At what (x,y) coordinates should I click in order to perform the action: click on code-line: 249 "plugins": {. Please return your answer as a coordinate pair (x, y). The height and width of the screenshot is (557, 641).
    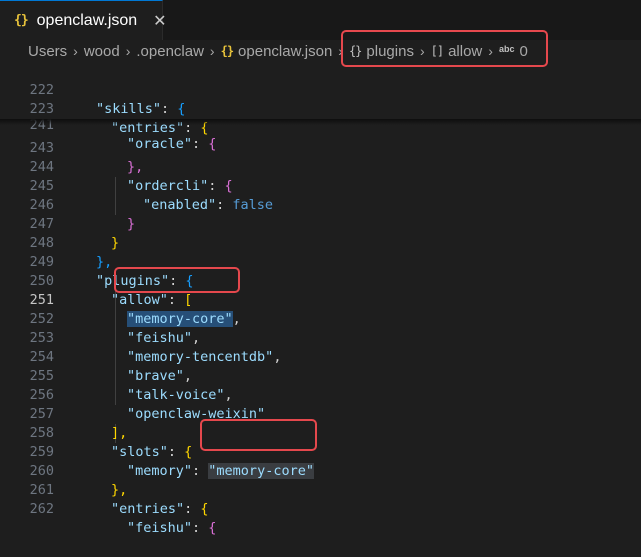
    Looking at the image, I should click on (111, 271).